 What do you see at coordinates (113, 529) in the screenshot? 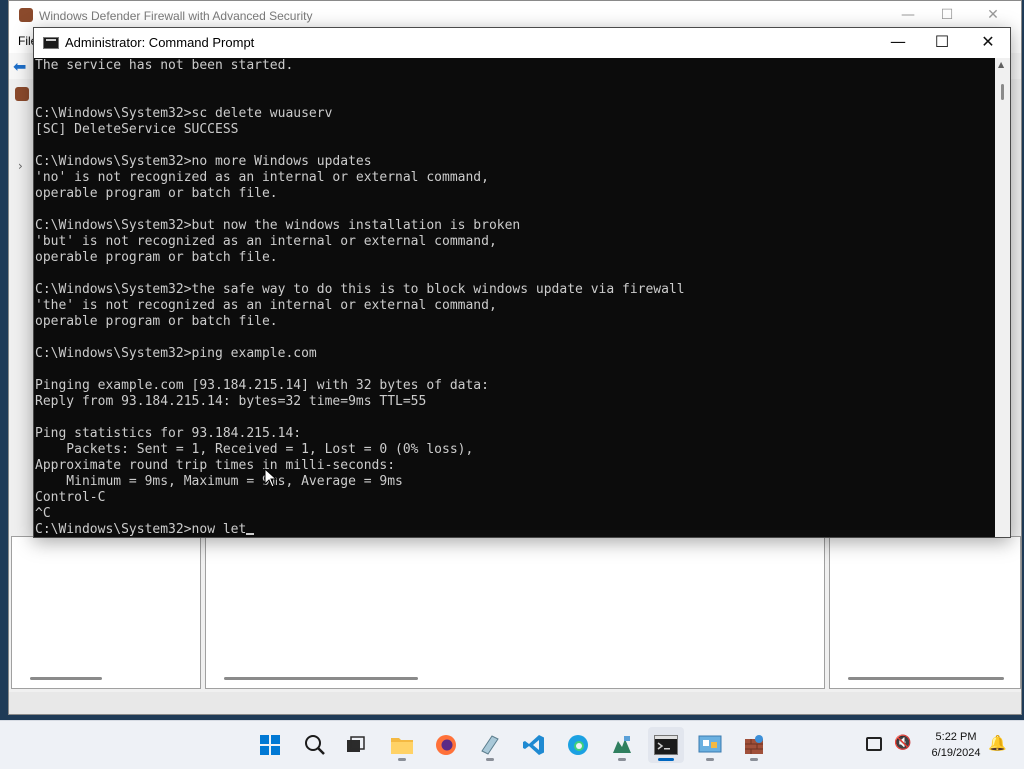
I see `console-prompt: C:\Windows\System32>` at bounding box center [113, 529].